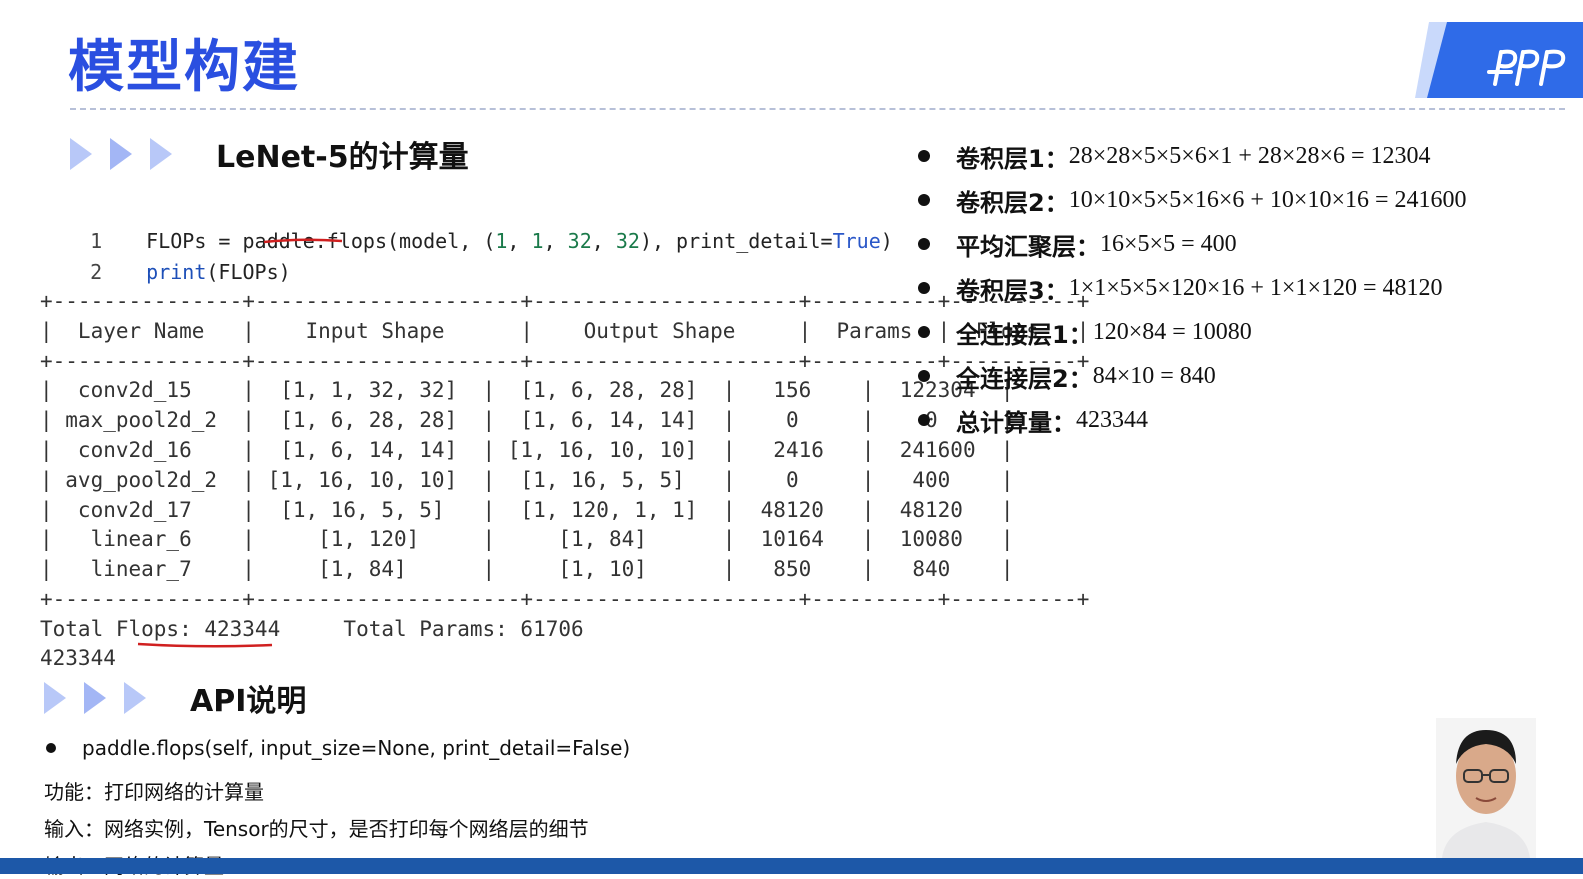 The width and height of the screenshot is (1583, 879). I want to click on item-value: 10×10×5×5×16×6 + 10×10×16 = 241600, so click(1267, 199).